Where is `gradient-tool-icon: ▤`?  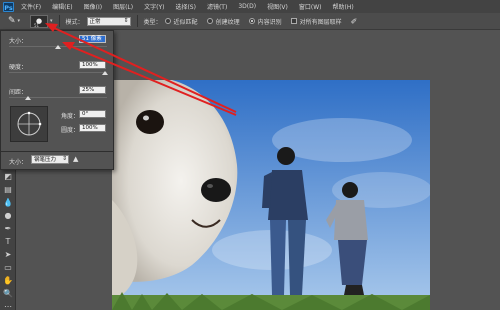
gradient-tool-icon: ▤ is located at coordinates (8, 190).